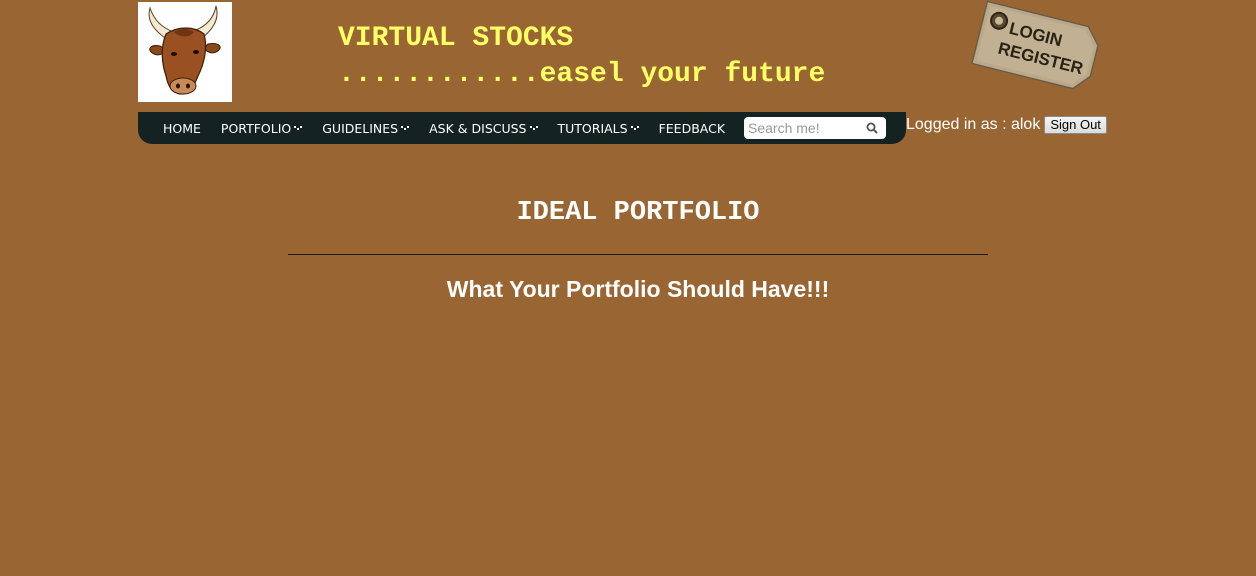 This screenshot has height=576, width=1256. I want to click on user-status: Logged in as : alok Sign Out, so click(1006, 125).